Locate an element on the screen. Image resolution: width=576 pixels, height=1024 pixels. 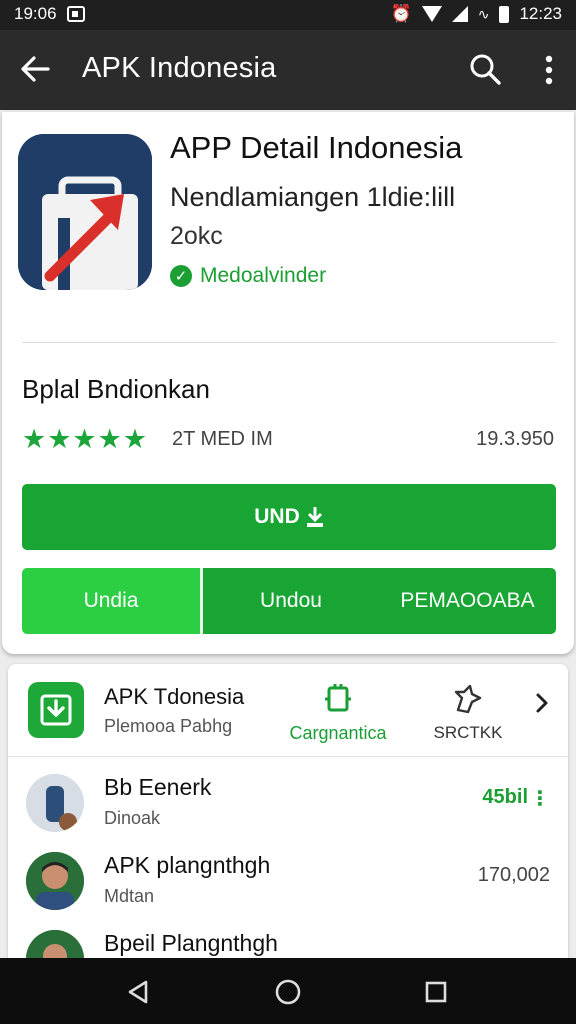
list-item: Bb Eenerk Dinoak 45bil ⋮ is located at coordinates (288, 802).